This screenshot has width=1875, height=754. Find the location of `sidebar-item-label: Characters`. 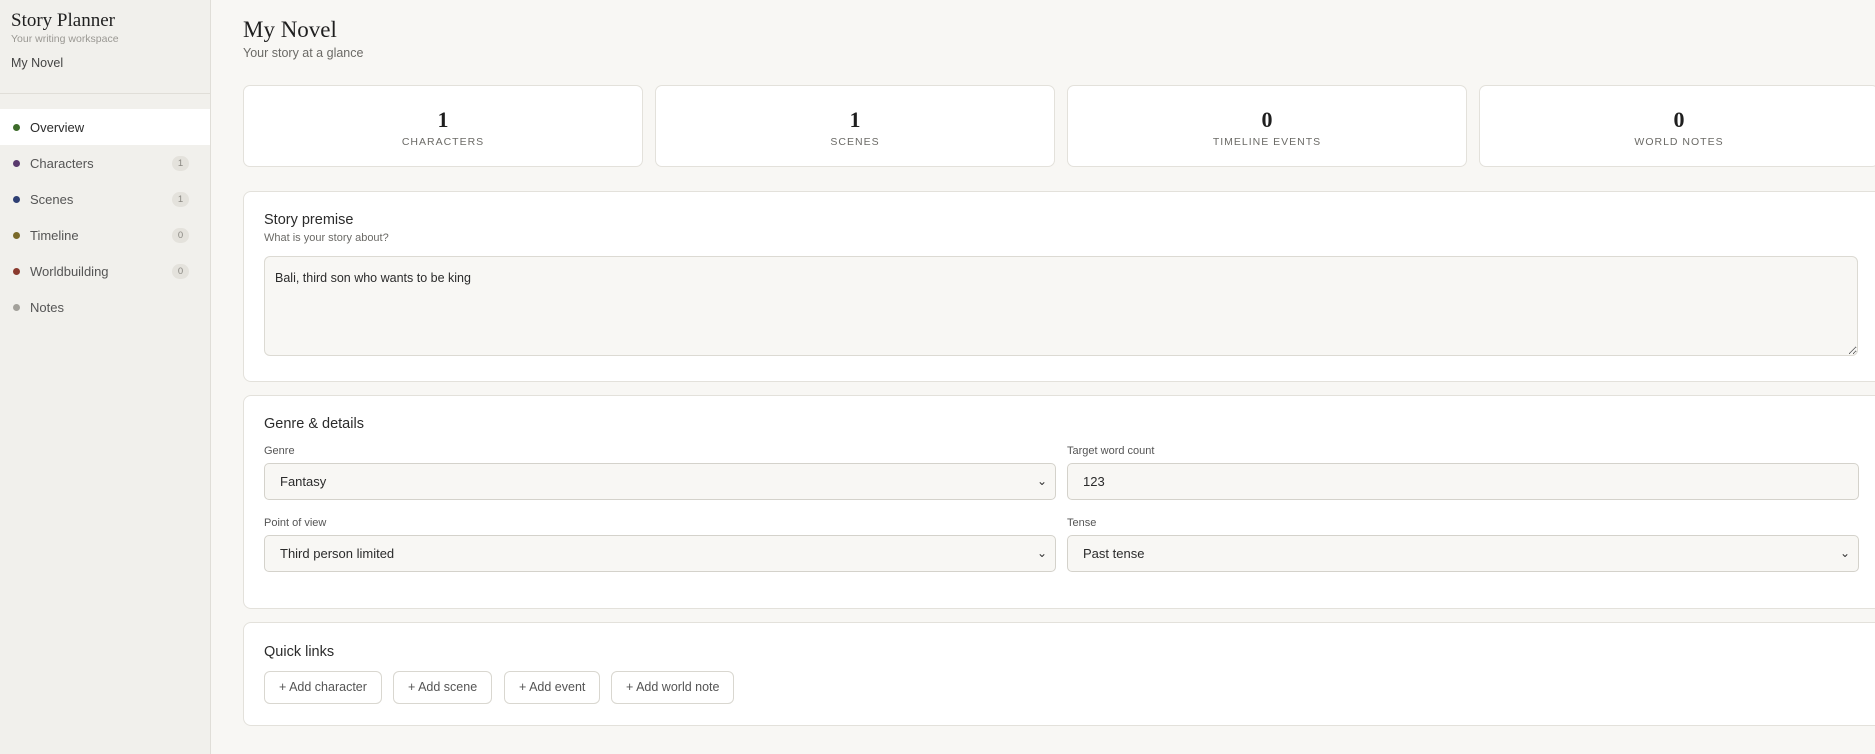

sidebar-item-label: Characters is located at coordinates (62, 163).